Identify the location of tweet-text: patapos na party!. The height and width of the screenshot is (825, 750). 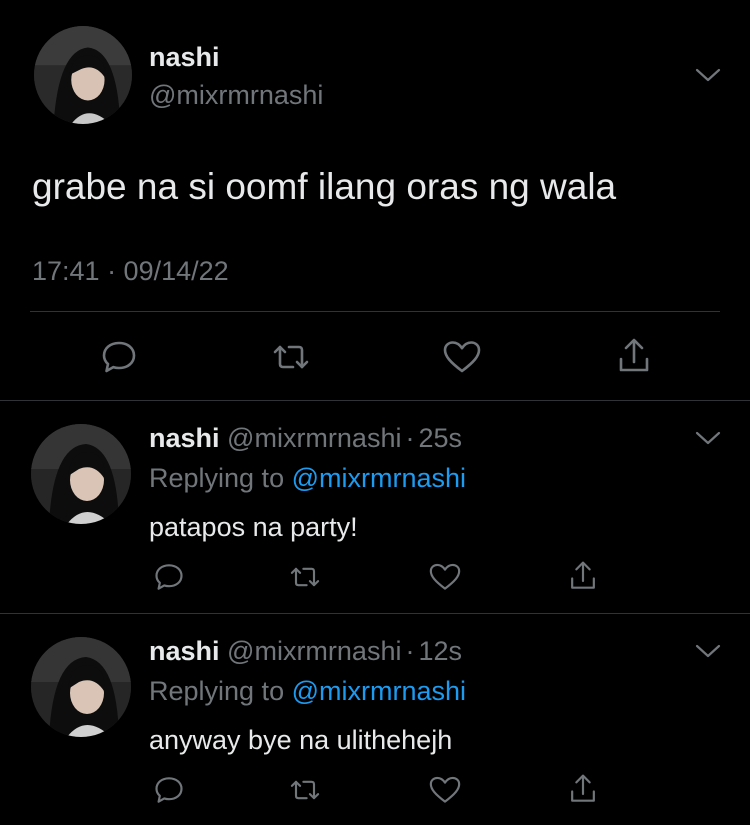
(253, 527).